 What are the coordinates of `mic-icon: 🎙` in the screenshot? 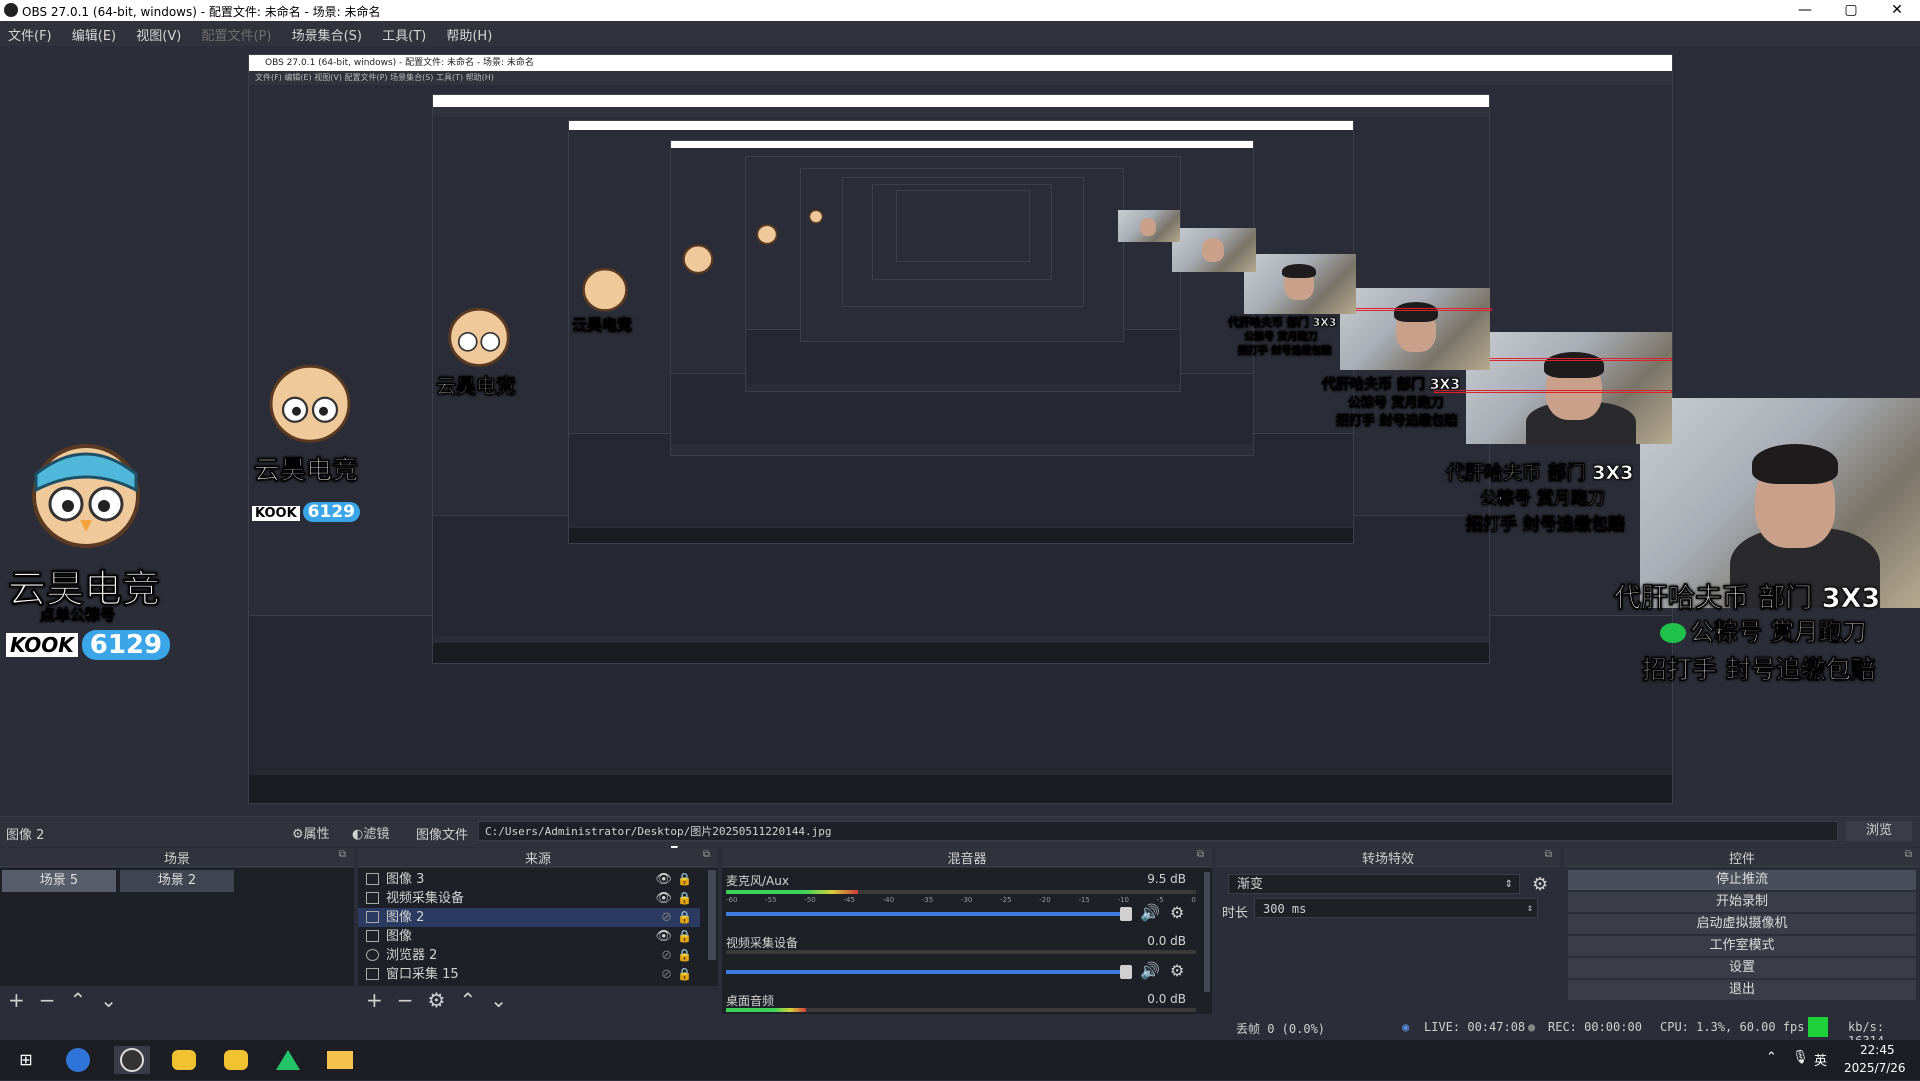 It's located at (1800, 1057).